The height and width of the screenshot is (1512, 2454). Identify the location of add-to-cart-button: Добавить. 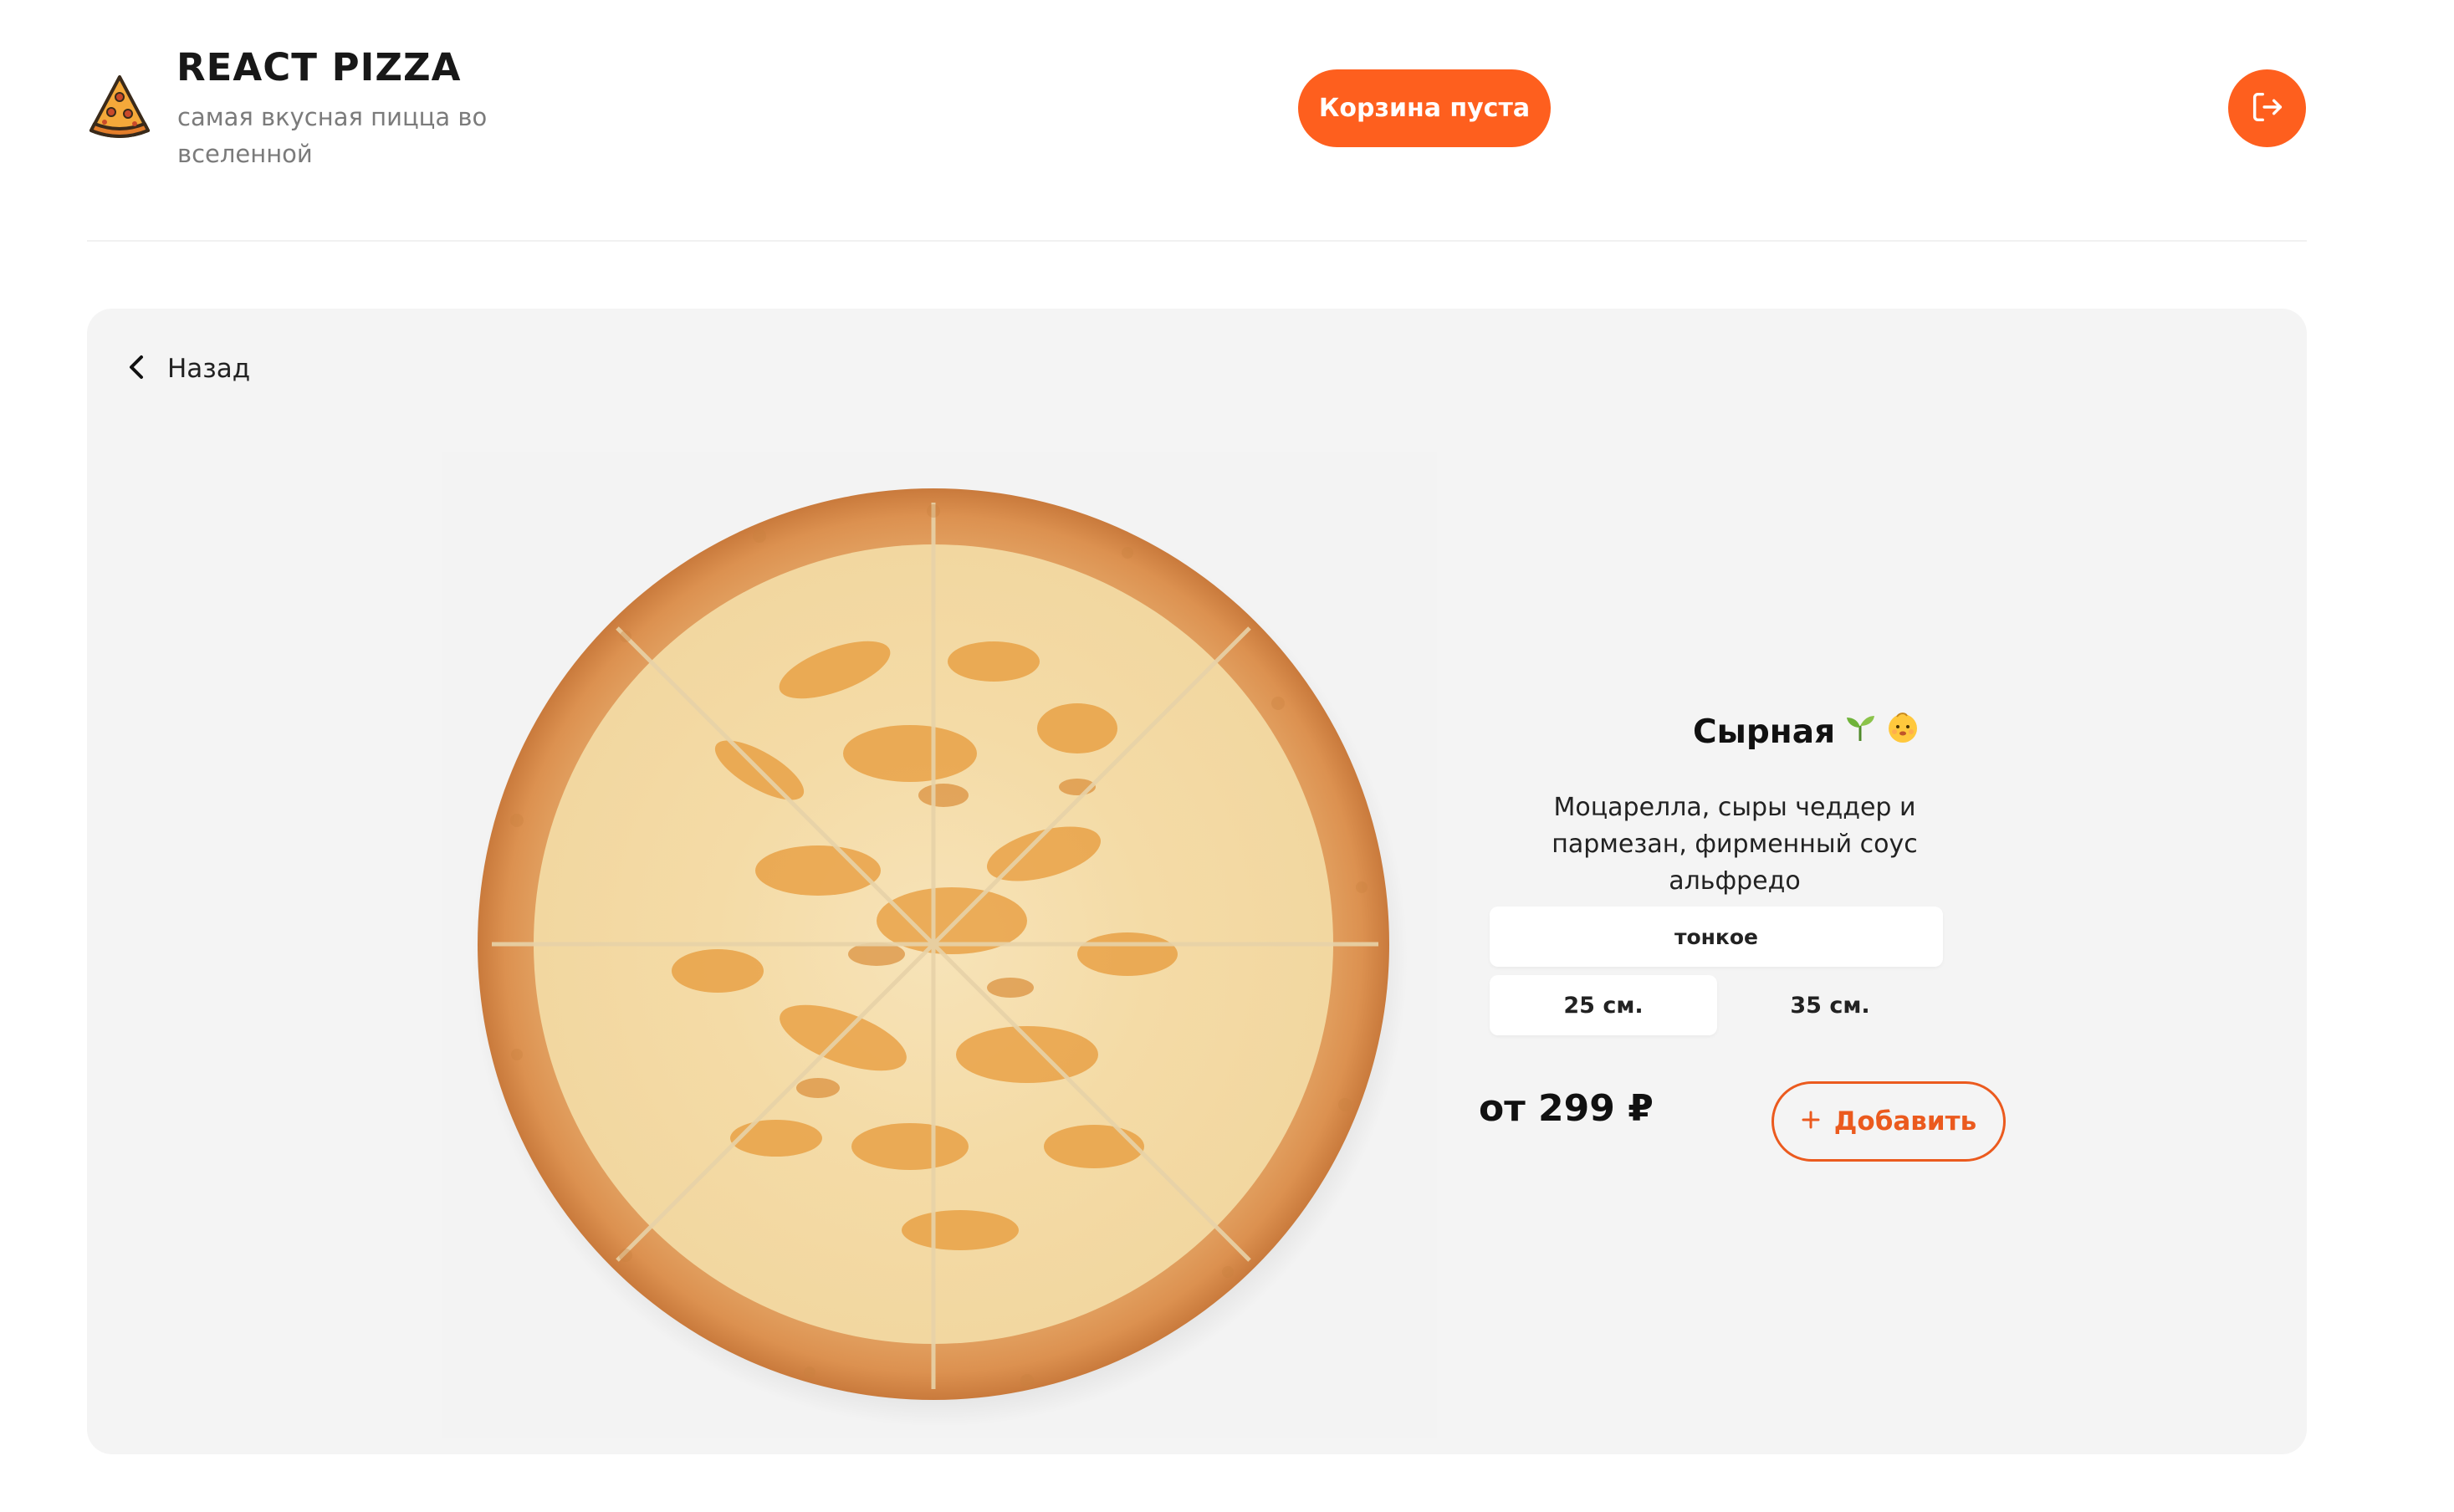
(1888, 1121).